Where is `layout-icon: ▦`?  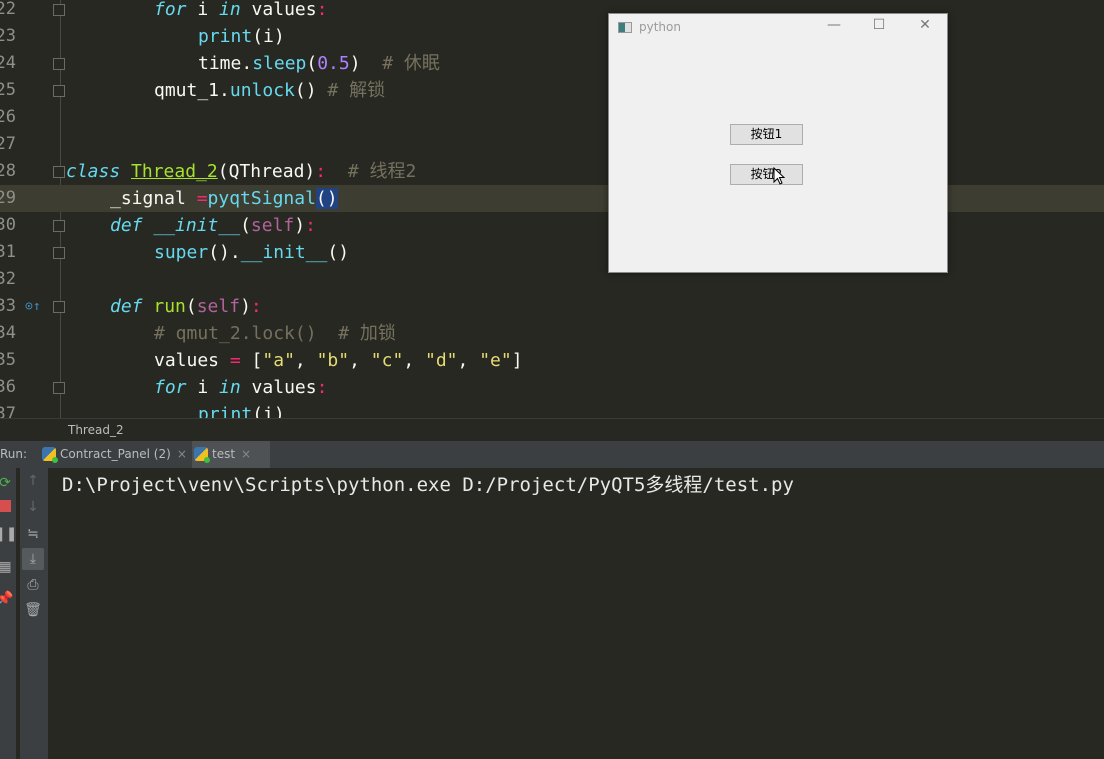
layout-icon: ▦ is located at coordinates (8, 567).